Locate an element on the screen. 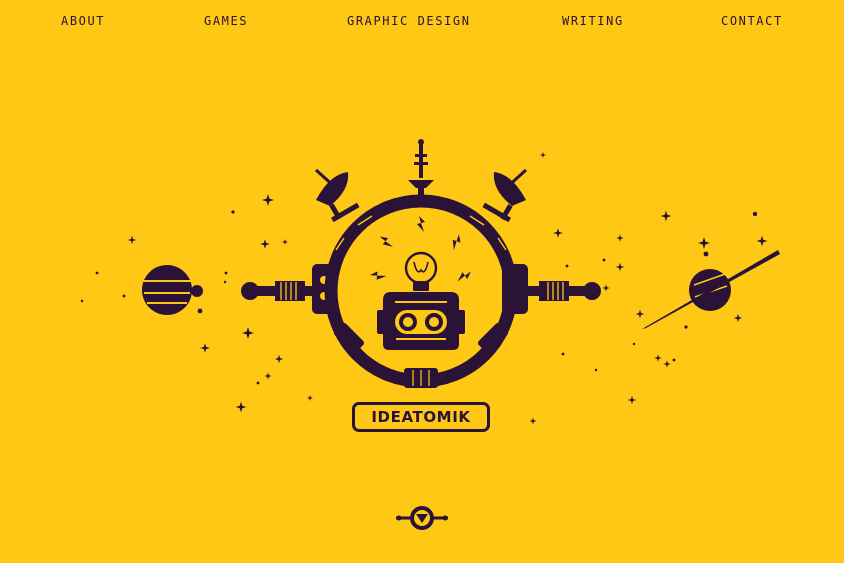  scroll-down-icon is located at coordinates (422, 518).